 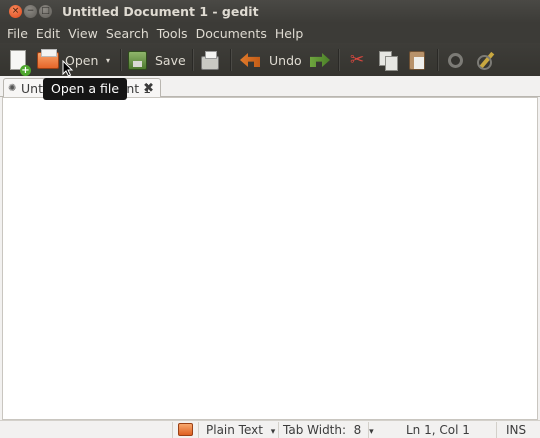 I want to click on print-button, so click(x=210, y=60).